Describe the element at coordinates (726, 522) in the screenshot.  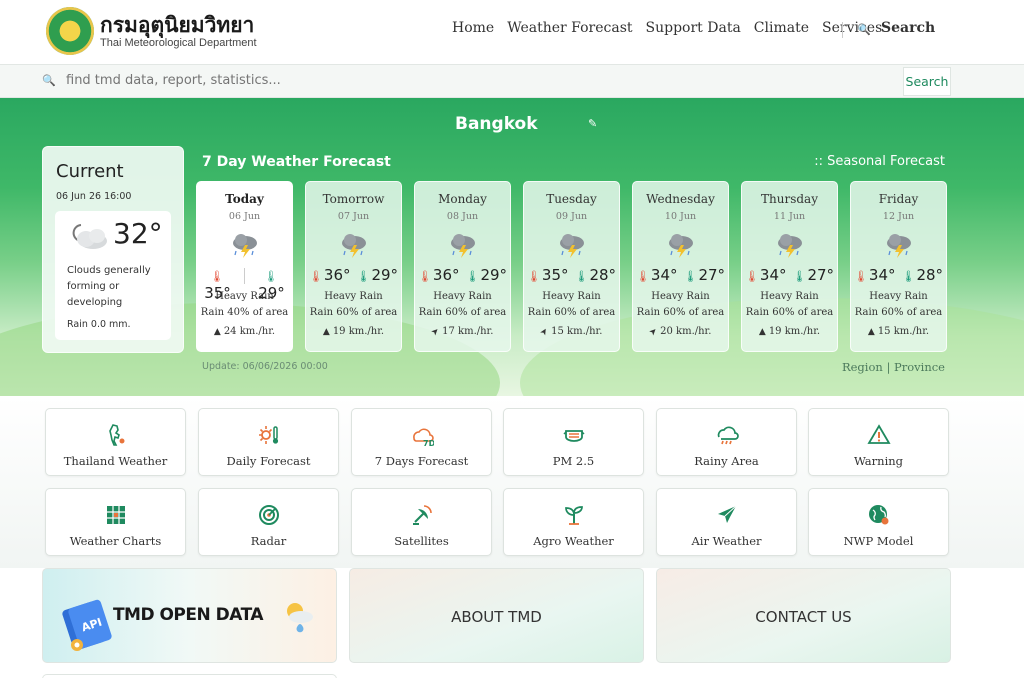
I see `air-weather-button: Air Weather` at that location.